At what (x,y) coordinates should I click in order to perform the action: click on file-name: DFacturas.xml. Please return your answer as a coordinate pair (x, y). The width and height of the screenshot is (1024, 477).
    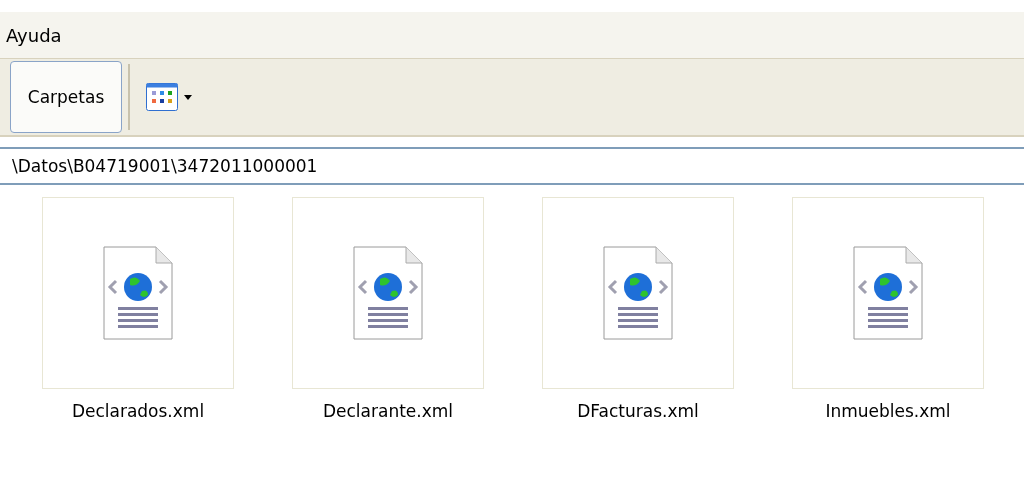
    Looking at the image, I should click on (638, 411).